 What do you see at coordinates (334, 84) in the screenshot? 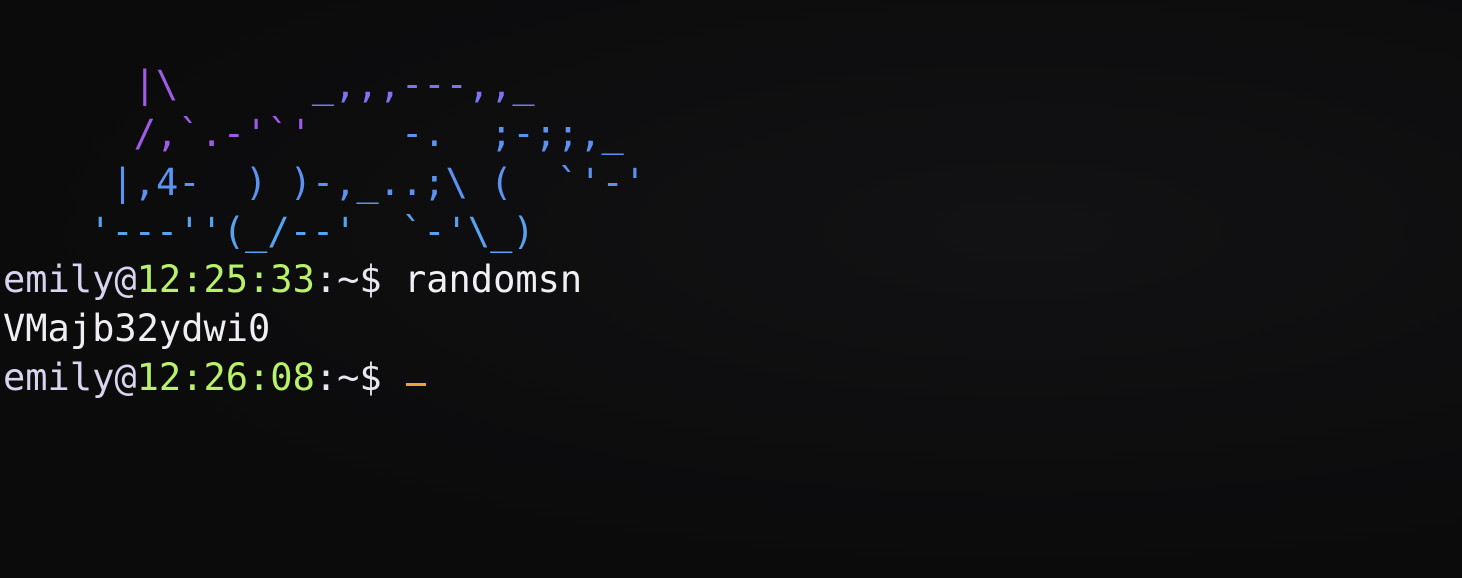
I see `ascii-art-line: |\ _,,,---,,_` at bounding box center [334, 84].